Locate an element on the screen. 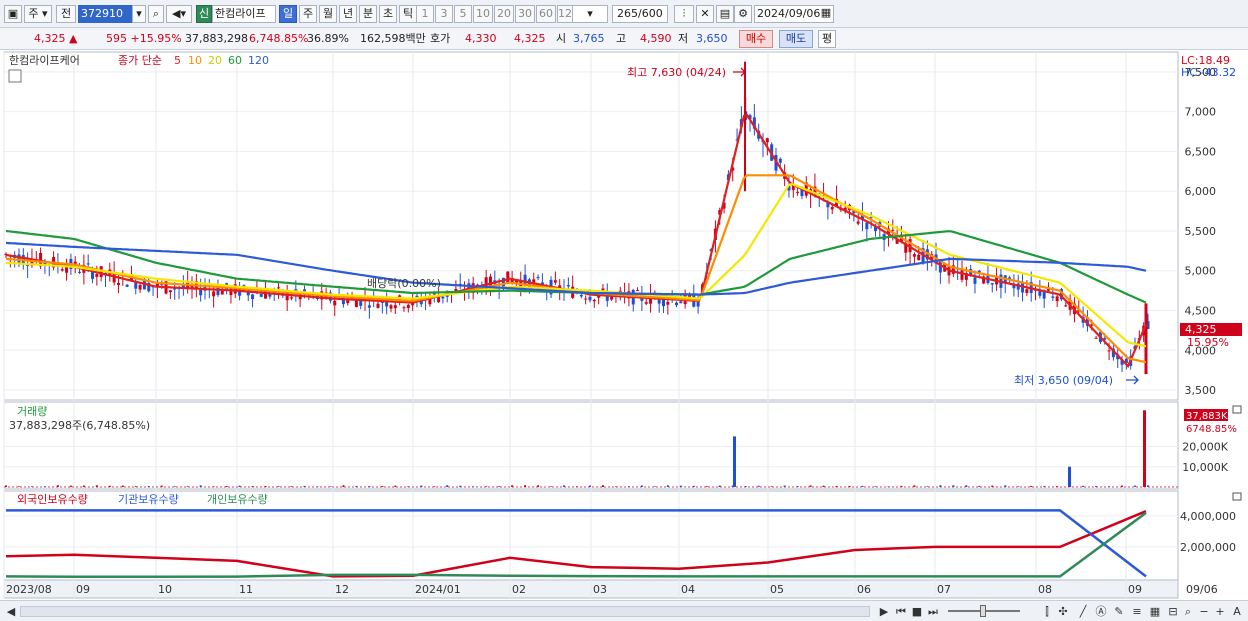  period-button: 년 is located at coordinates (348, 14).